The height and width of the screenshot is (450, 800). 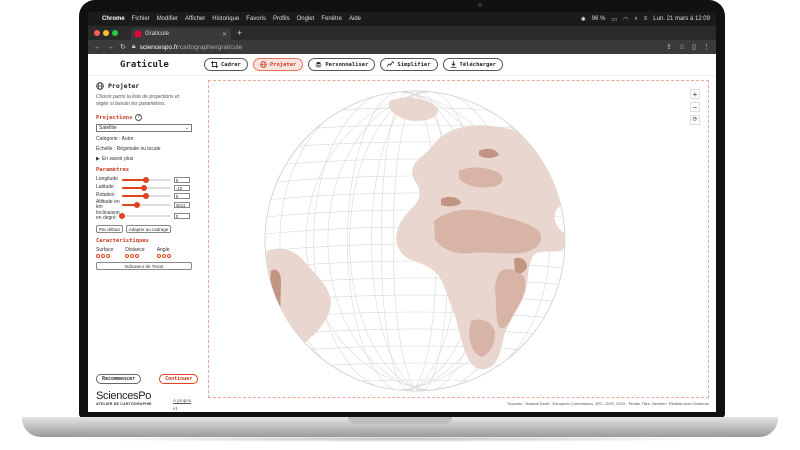 I want to click on params-heading: Paramètres, so click(x=113, y=170).